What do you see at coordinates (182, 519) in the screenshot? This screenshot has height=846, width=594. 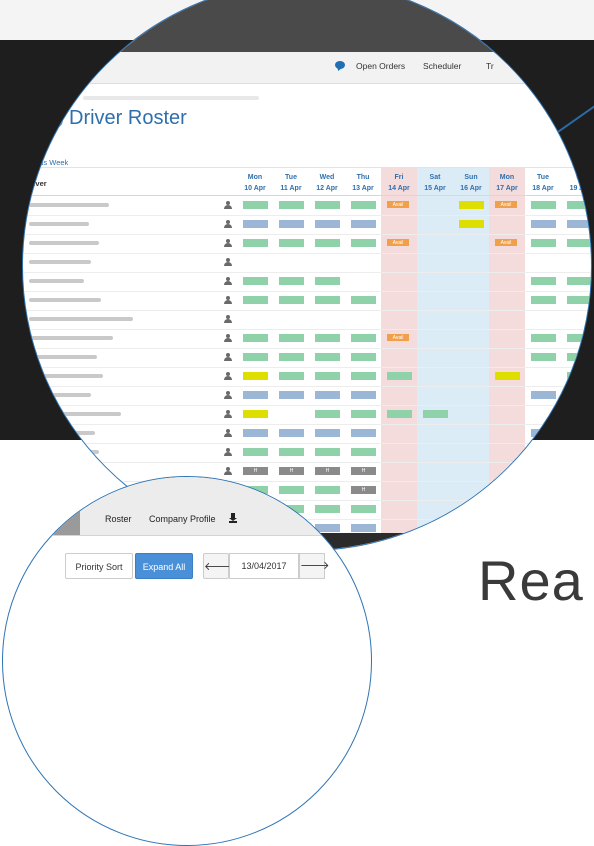 I see `tab-company-profile: Company Profile` at bounding box center [182, 519].